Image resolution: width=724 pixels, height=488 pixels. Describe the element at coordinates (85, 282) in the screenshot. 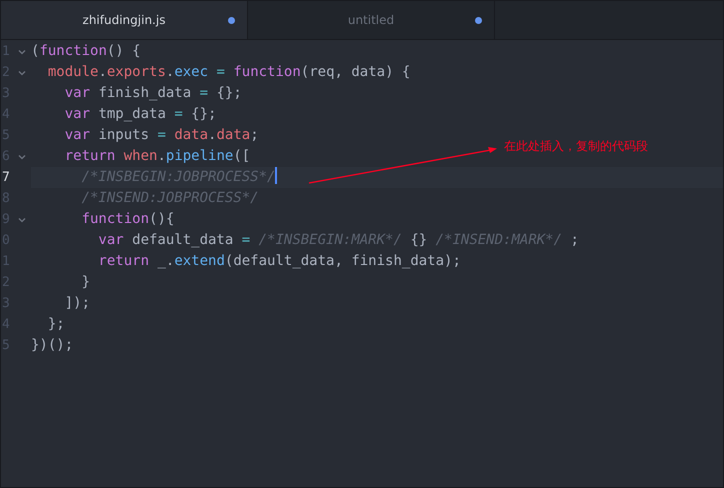

I see `code-line: }` at that location.